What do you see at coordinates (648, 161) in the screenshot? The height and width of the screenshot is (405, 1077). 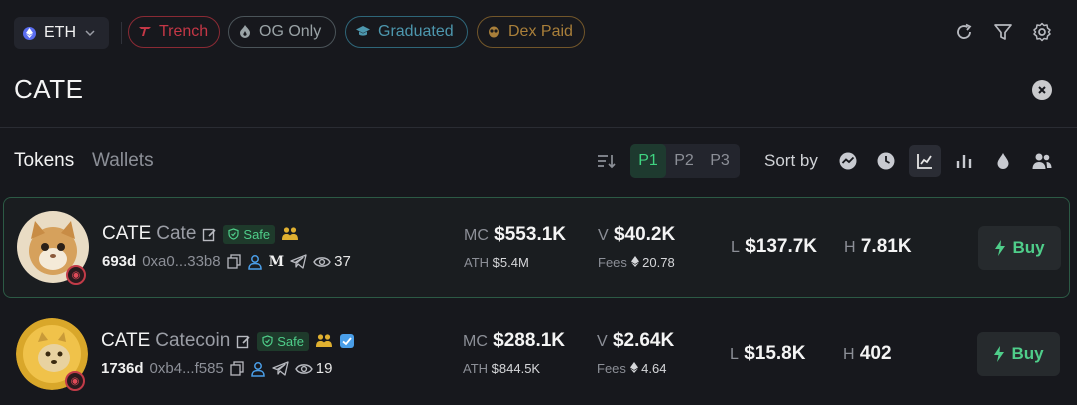 I see `page-button-p1: P1` at bounding box center [648, 161].